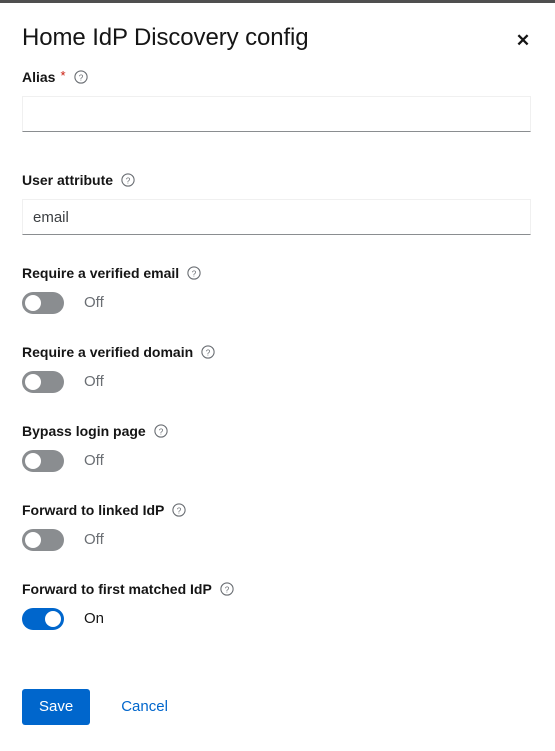 The width and height of the screenshot is (555, 751). I want to click on modal-header: Home IdP Discovery config ✕, so click(277, 32).